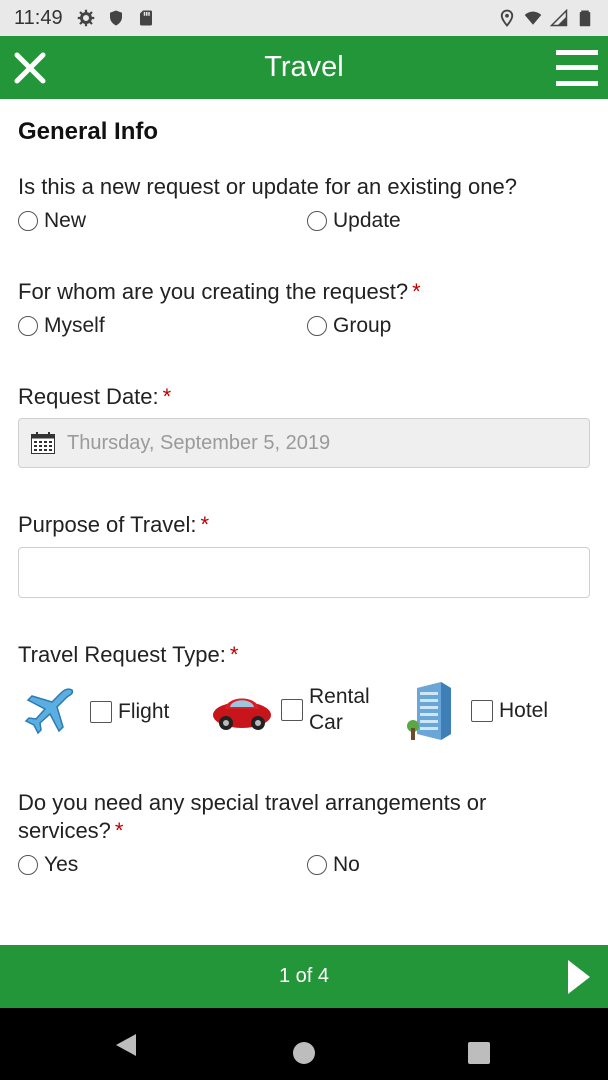  Describe the element at coordinates (30, 68) in the screenshot. I see `close-icon` at that location.